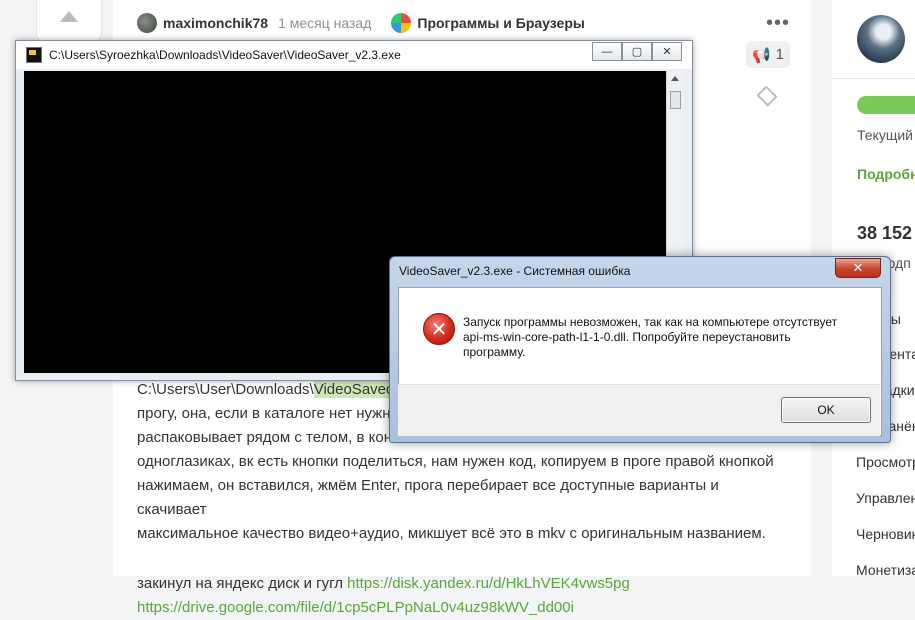 This screenshot has width=915, height=620. What do you see at coordinates (354, 389) in the screenshot?
I see `highlighted-text: VideoSaved` at bounding box center [354, 389].